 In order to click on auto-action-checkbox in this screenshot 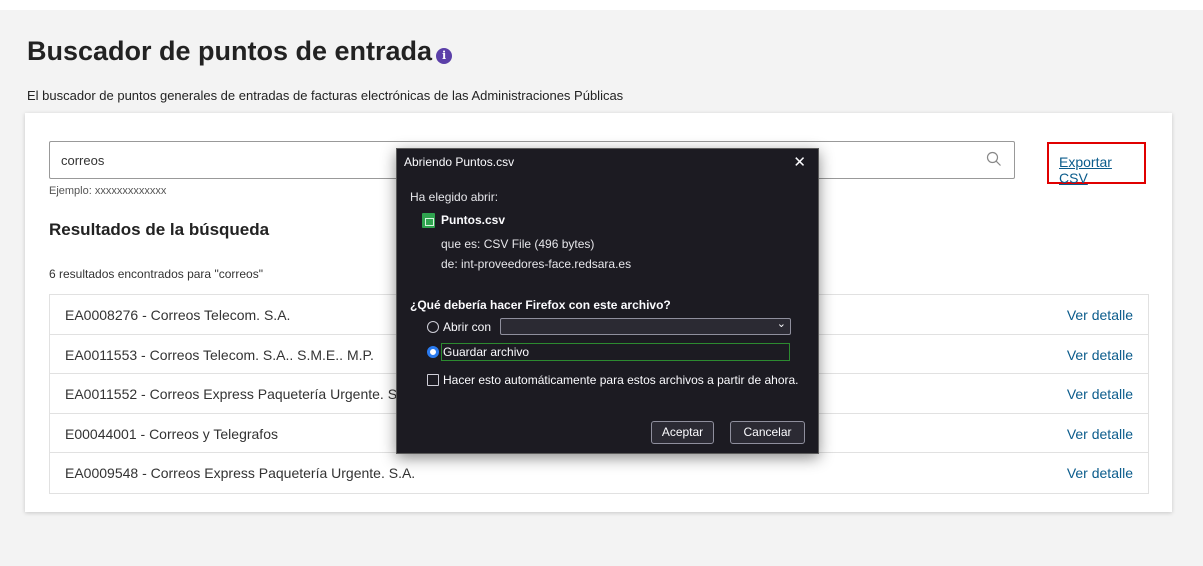, I will do `click(433, 380)`.